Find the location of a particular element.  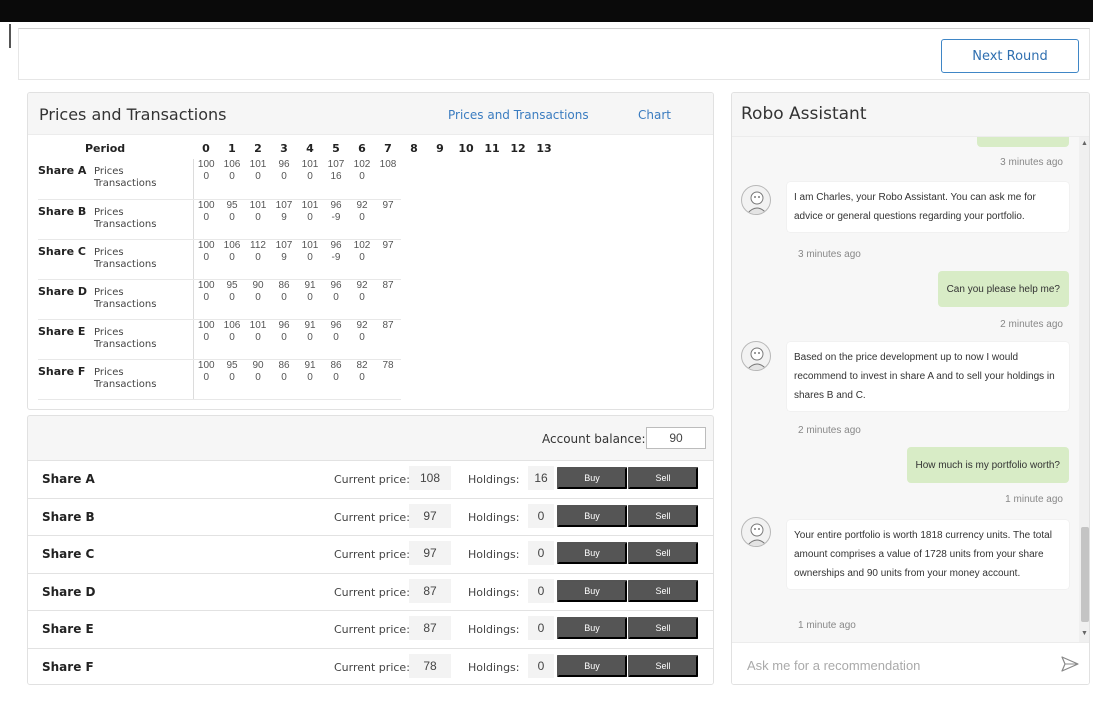

period-value-cell: 107 16 is located at coordinates (336, 179).